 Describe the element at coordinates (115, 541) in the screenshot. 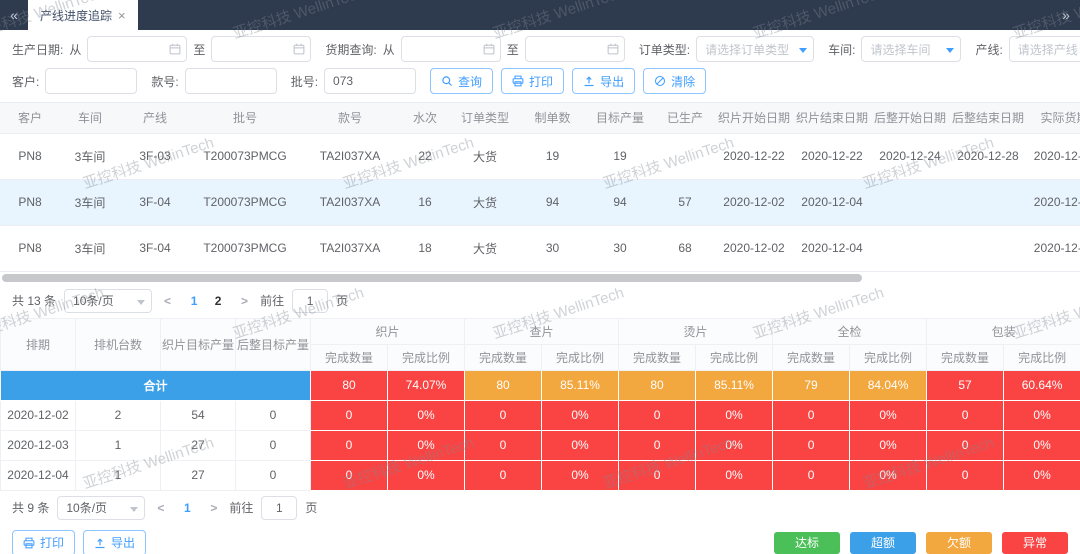

I see `footer-export-button: 导出` at that location.